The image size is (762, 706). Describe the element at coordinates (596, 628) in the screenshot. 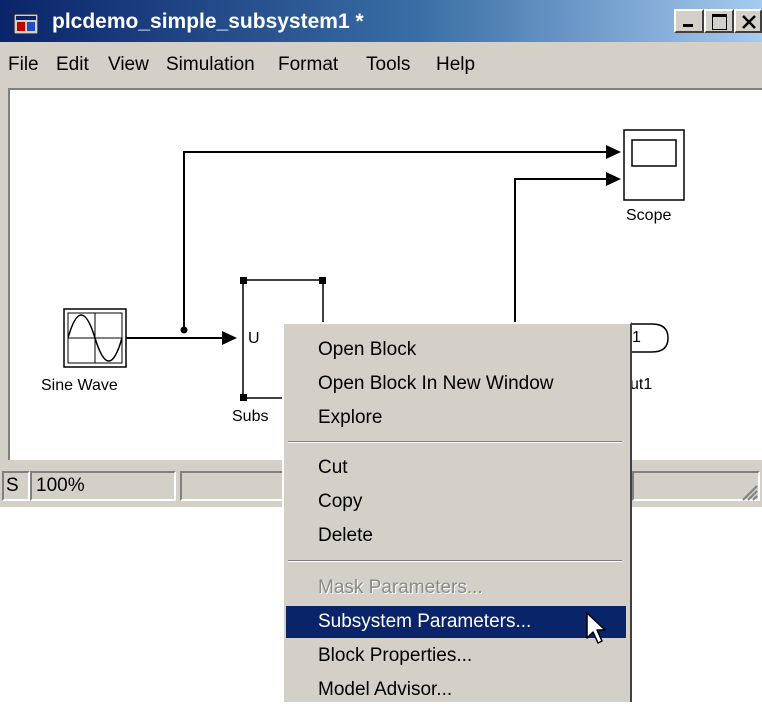

I see `mouse-cursor-icon` at that location.